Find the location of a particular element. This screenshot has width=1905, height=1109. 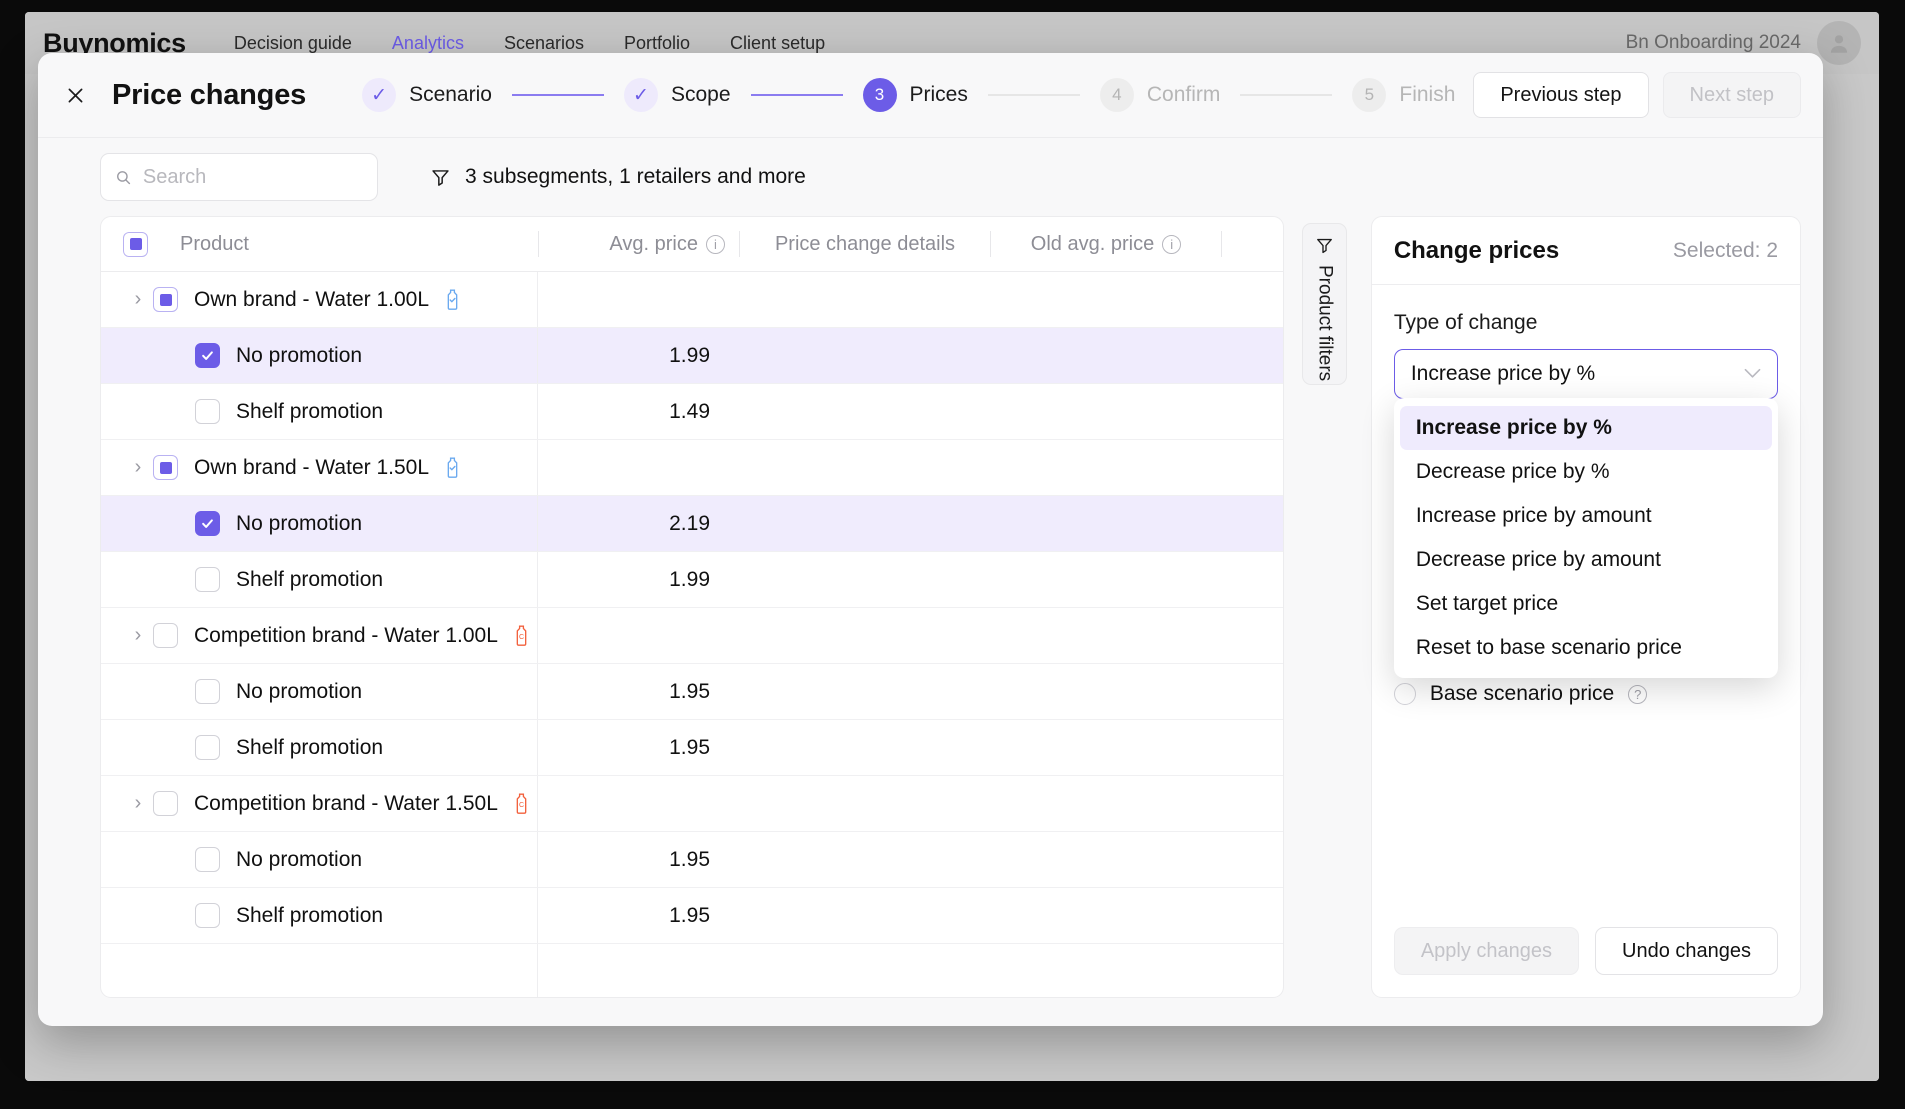

table-row: › Competition brand - Water 1.50L C is located at coordinates (692, 804).